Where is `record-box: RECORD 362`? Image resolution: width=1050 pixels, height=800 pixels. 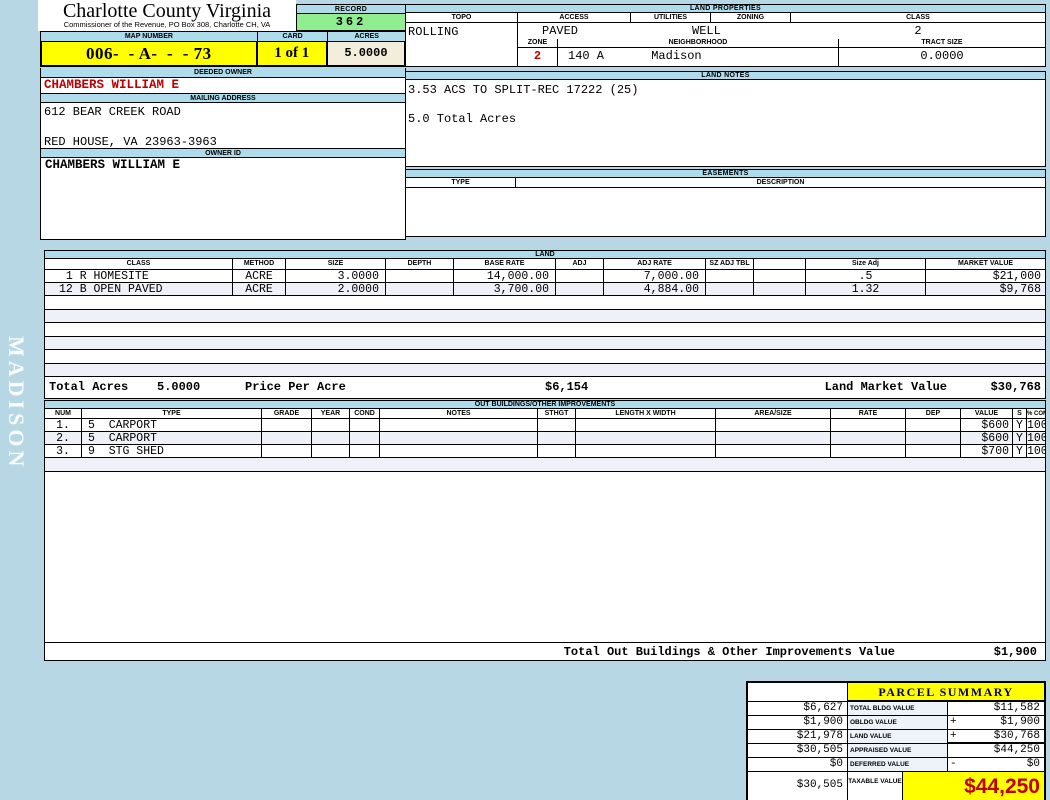
record-box: RECORD 362 is located at coordinates (351, 17).